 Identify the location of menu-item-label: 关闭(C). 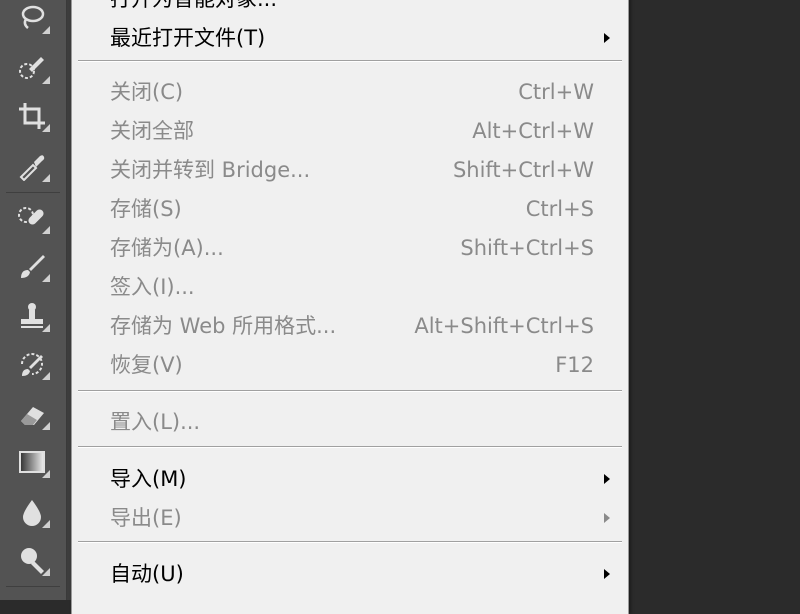
(147, 92).